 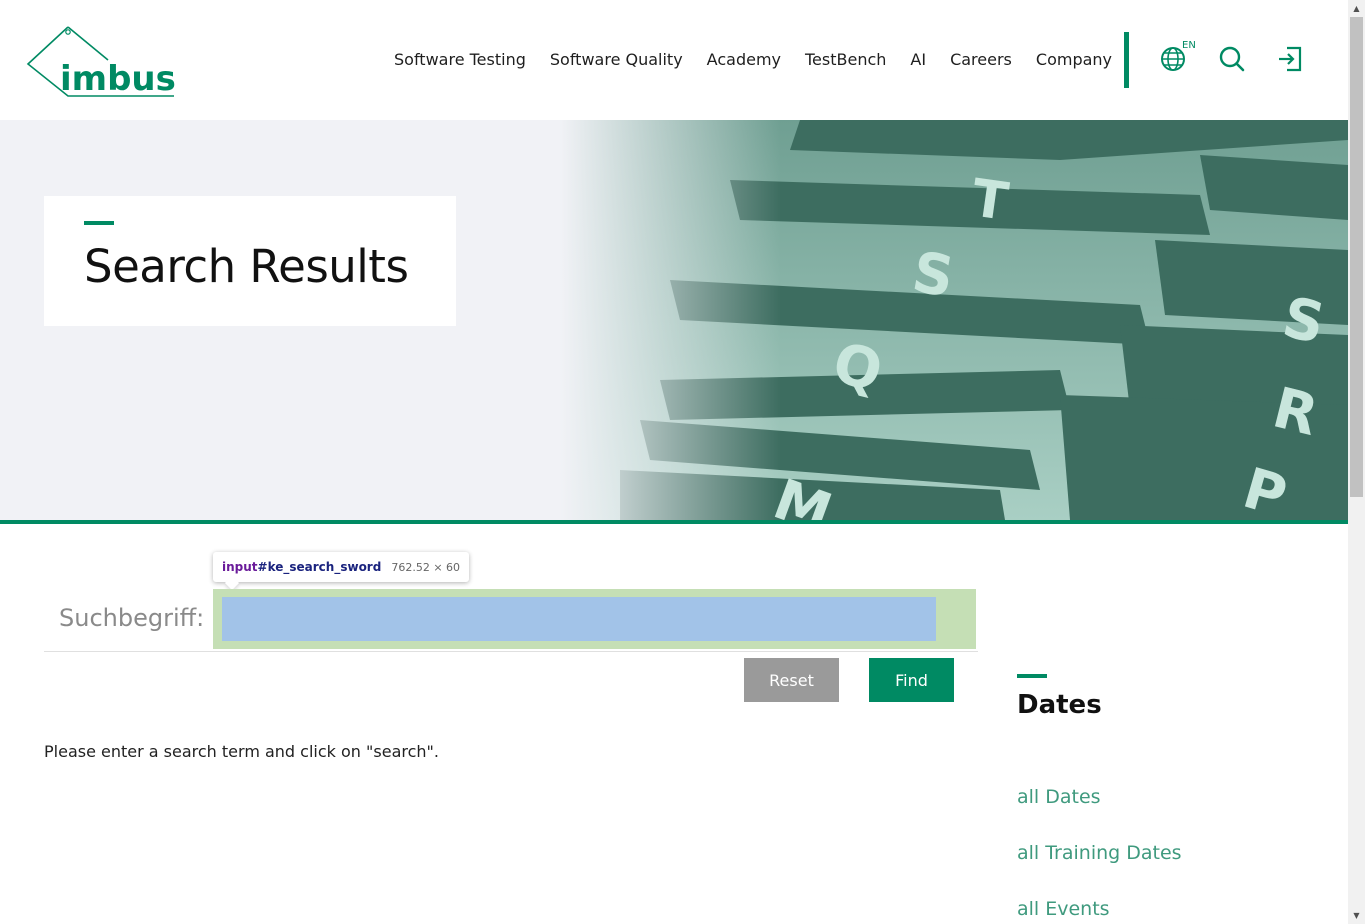 I want to click on nav-item-careers: Careers, so click(x=981, y=60).